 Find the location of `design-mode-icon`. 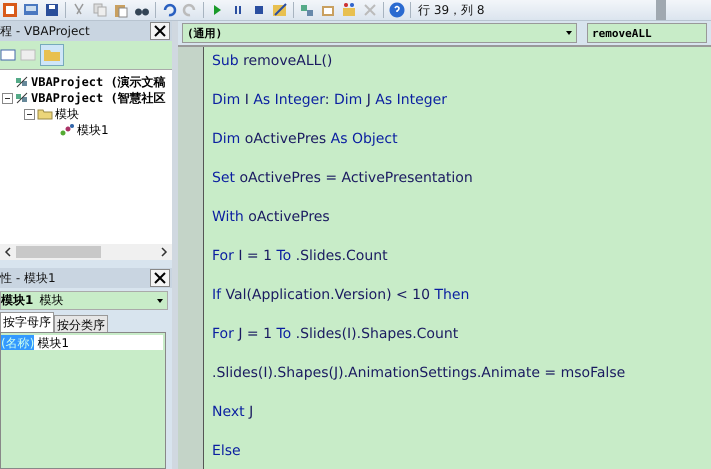

design-mode-icon is located at coordinates (280, 10).